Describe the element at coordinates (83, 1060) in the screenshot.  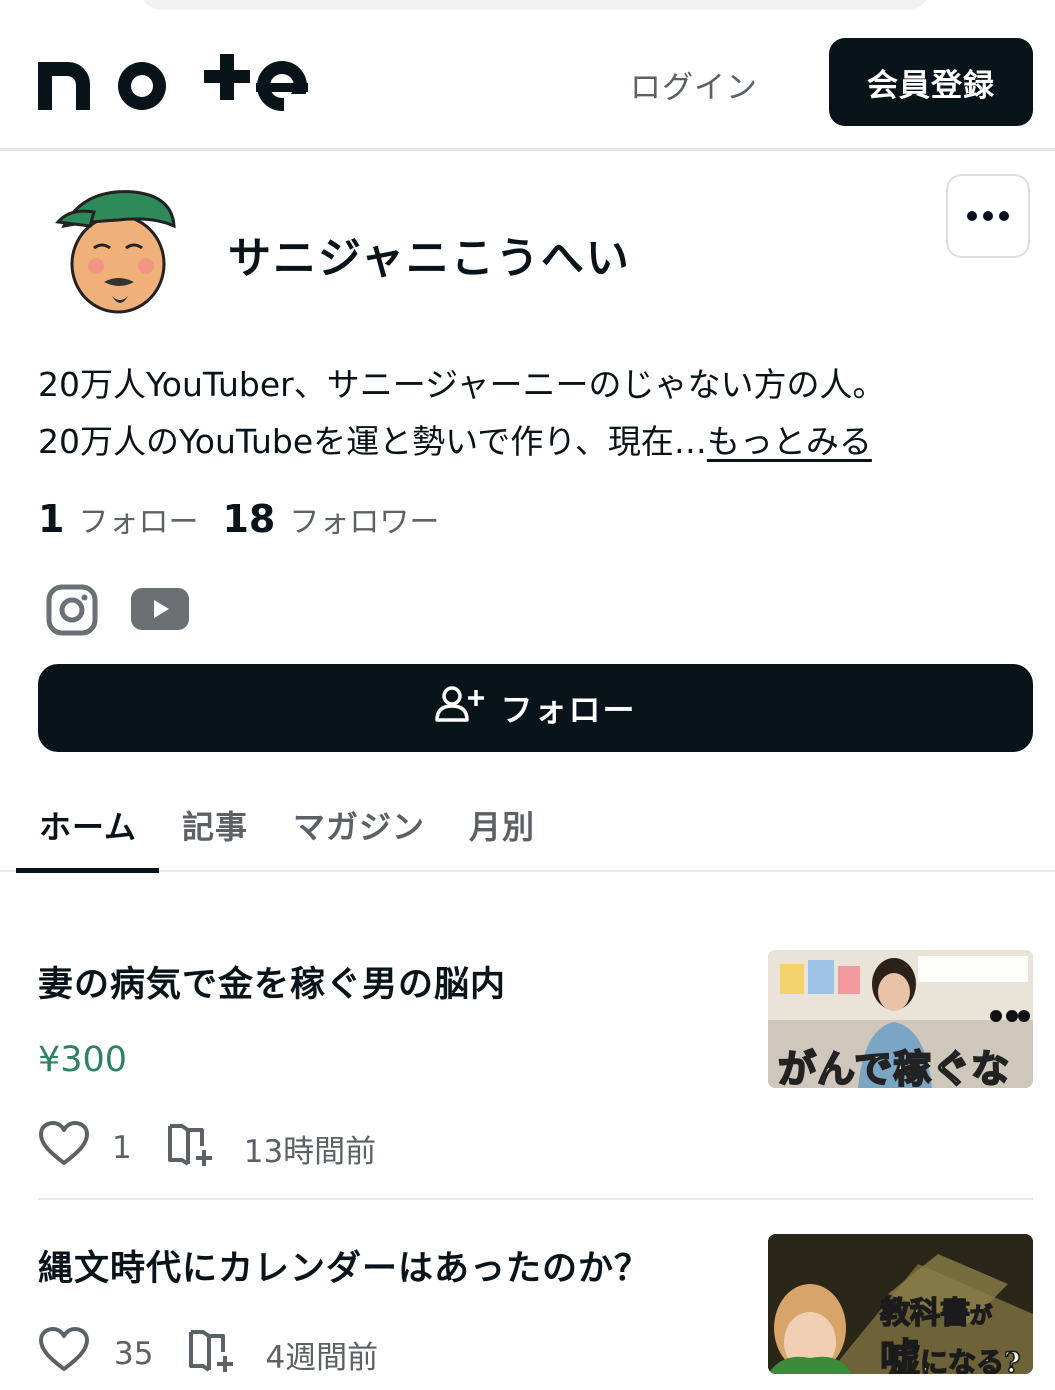
I see `article-price: ¥300` at that location.